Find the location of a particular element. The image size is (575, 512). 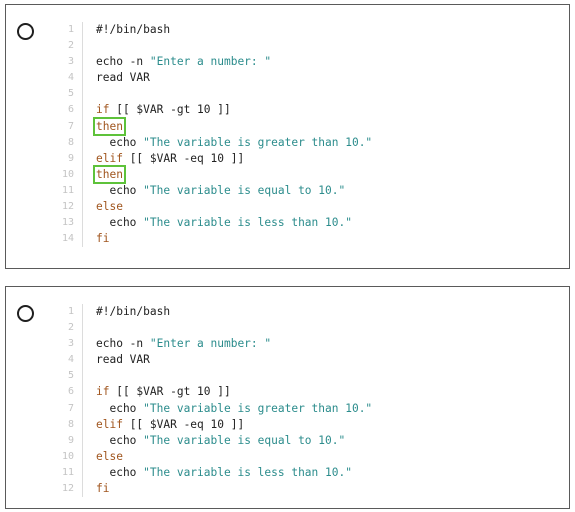

line-number: 14 is located at coordinates (67, 239).